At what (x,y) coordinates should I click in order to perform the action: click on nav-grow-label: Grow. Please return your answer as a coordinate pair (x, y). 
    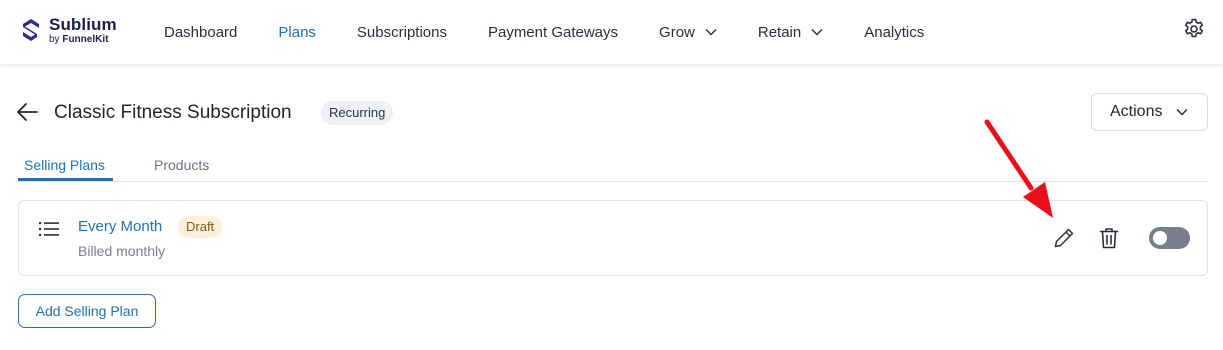
    Looking at the image, I should click on (677, 32).